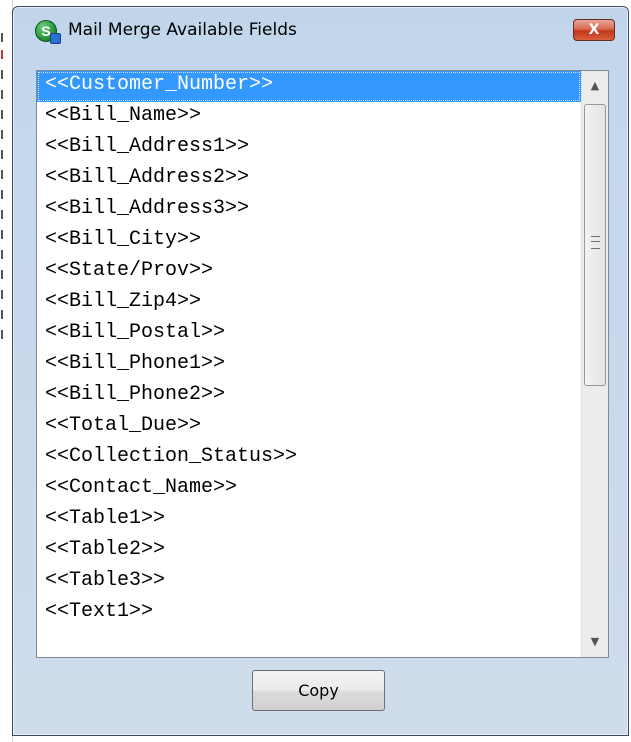 This screenshot has height=742, width=631. What do you see at coordinates (309, 458) in the screenshot?
I see `list-item: <<Collection_Status>>` at bounding box center [309, 458].